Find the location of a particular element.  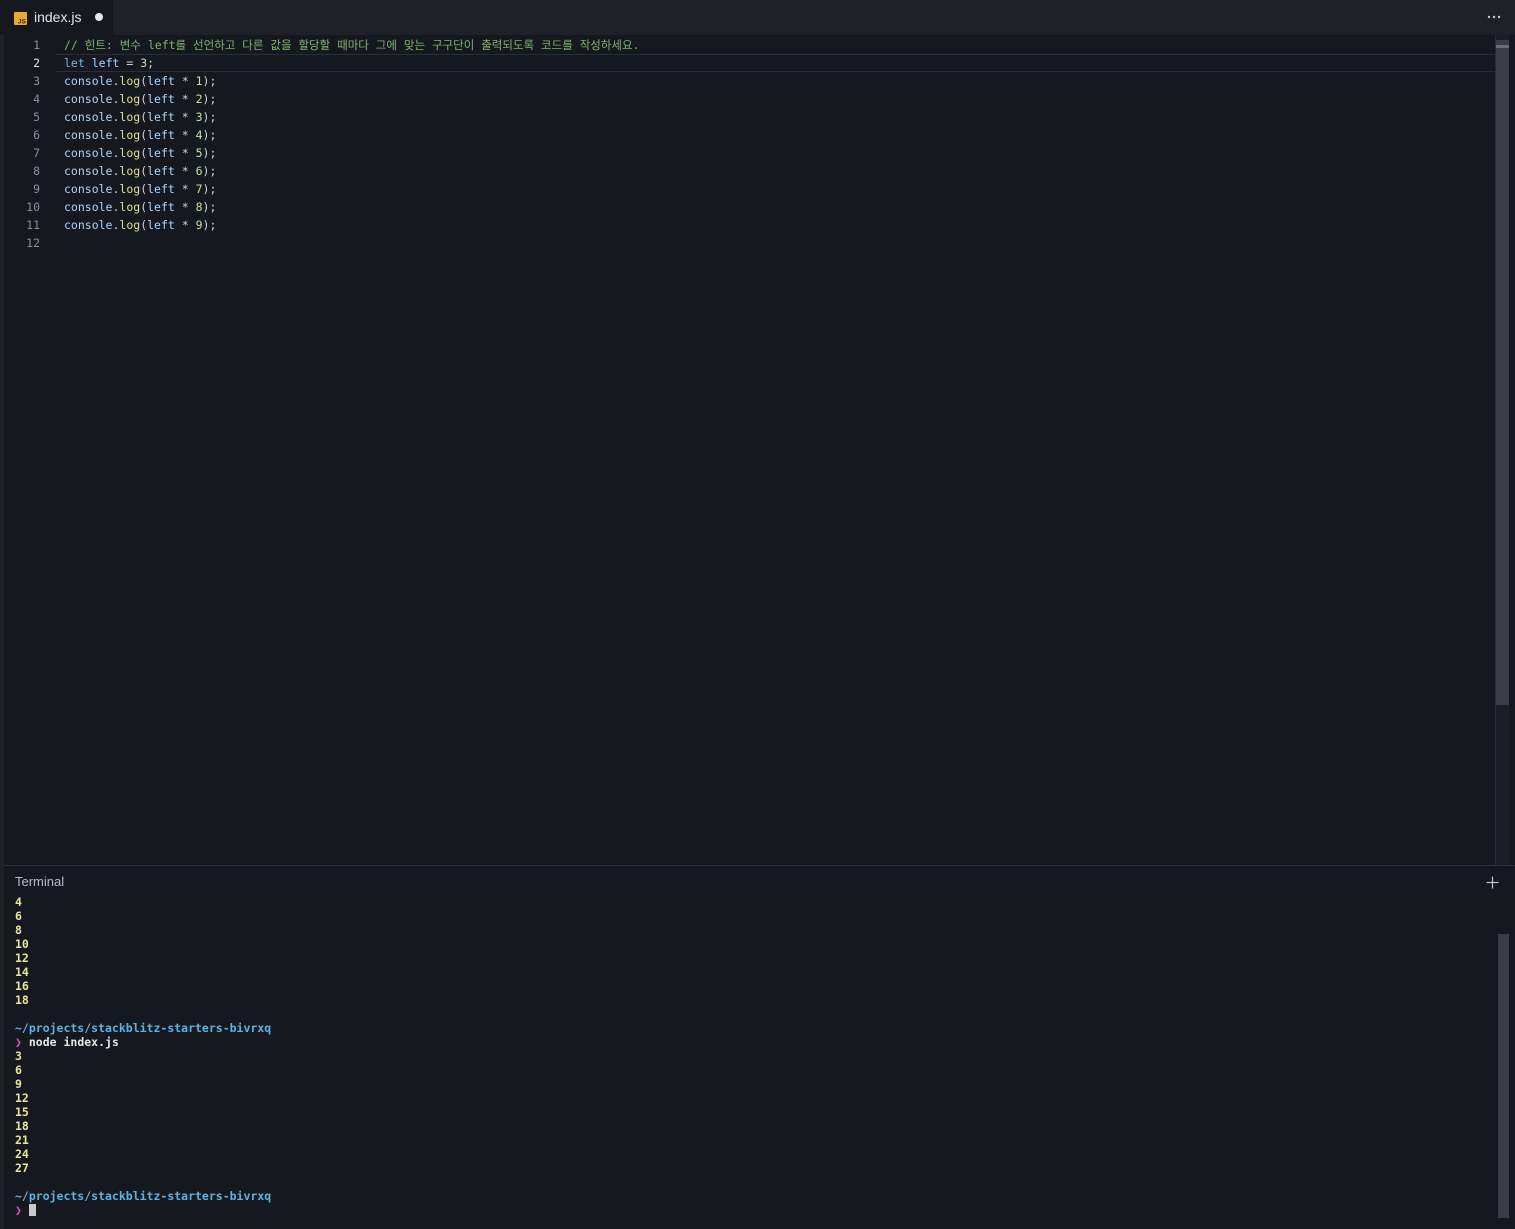

line-number: 8 is located at coordinates (36, 171).